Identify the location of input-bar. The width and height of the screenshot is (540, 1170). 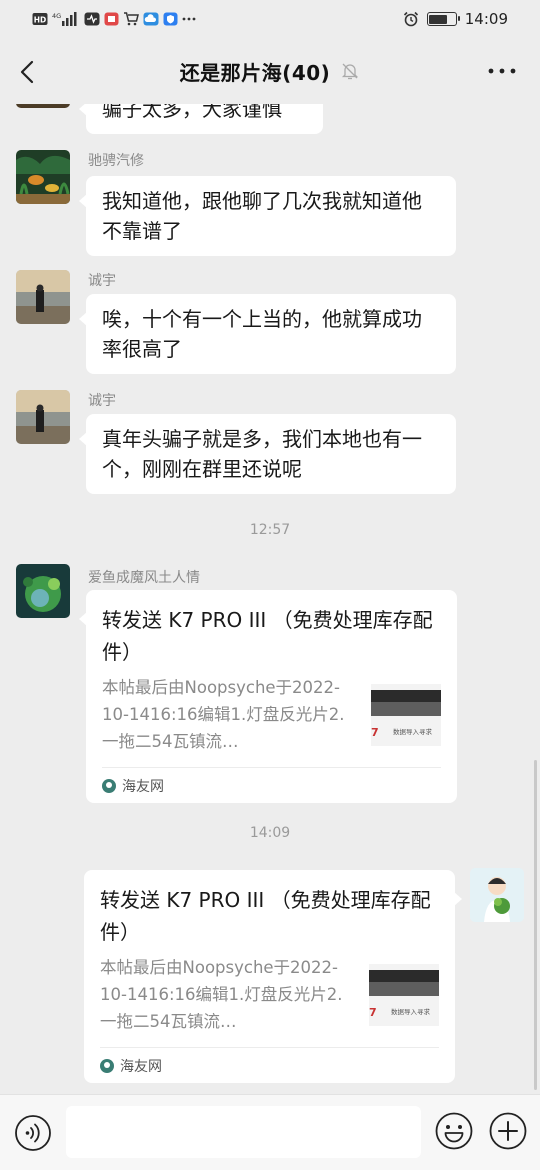
(270, 1132).